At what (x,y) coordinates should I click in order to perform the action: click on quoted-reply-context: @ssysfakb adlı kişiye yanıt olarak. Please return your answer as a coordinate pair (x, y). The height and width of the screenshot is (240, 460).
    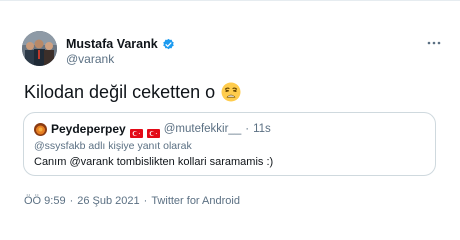
    Looking at the image, I should click on (113, 146).